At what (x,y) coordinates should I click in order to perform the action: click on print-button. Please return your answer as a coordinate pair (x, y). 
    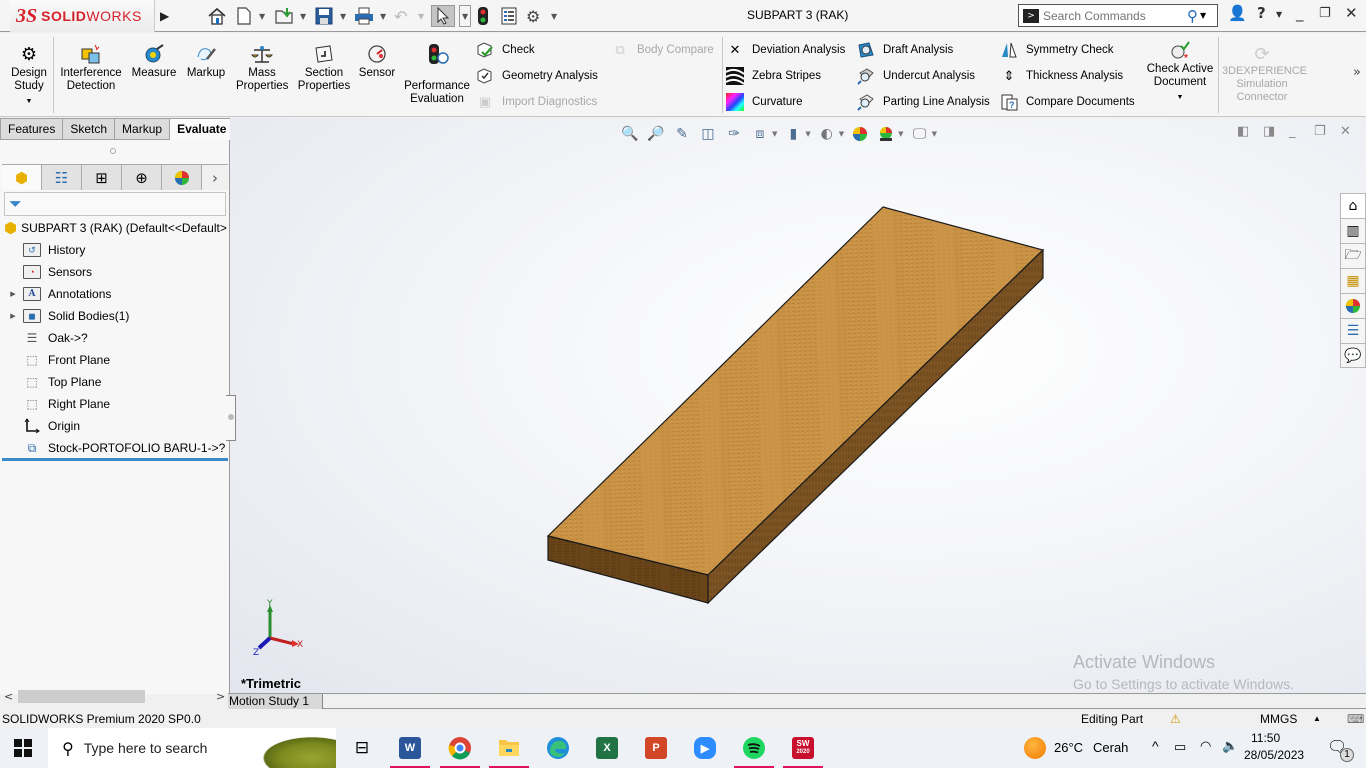
    Looking at the image, I should click on (364, 16).